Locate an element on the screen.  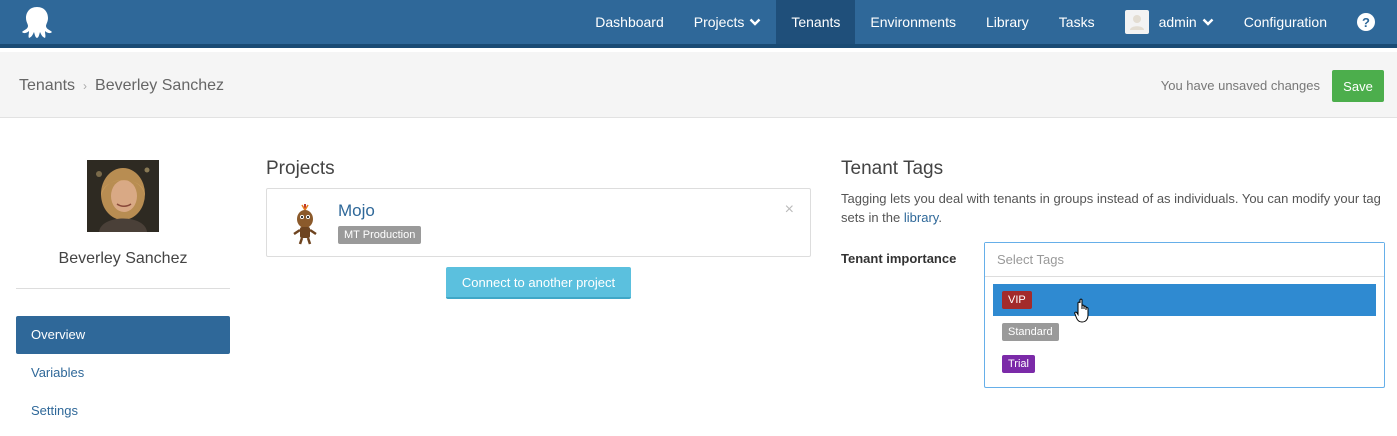
nav-projects-label: Projects is located at coordinates (719, 22).